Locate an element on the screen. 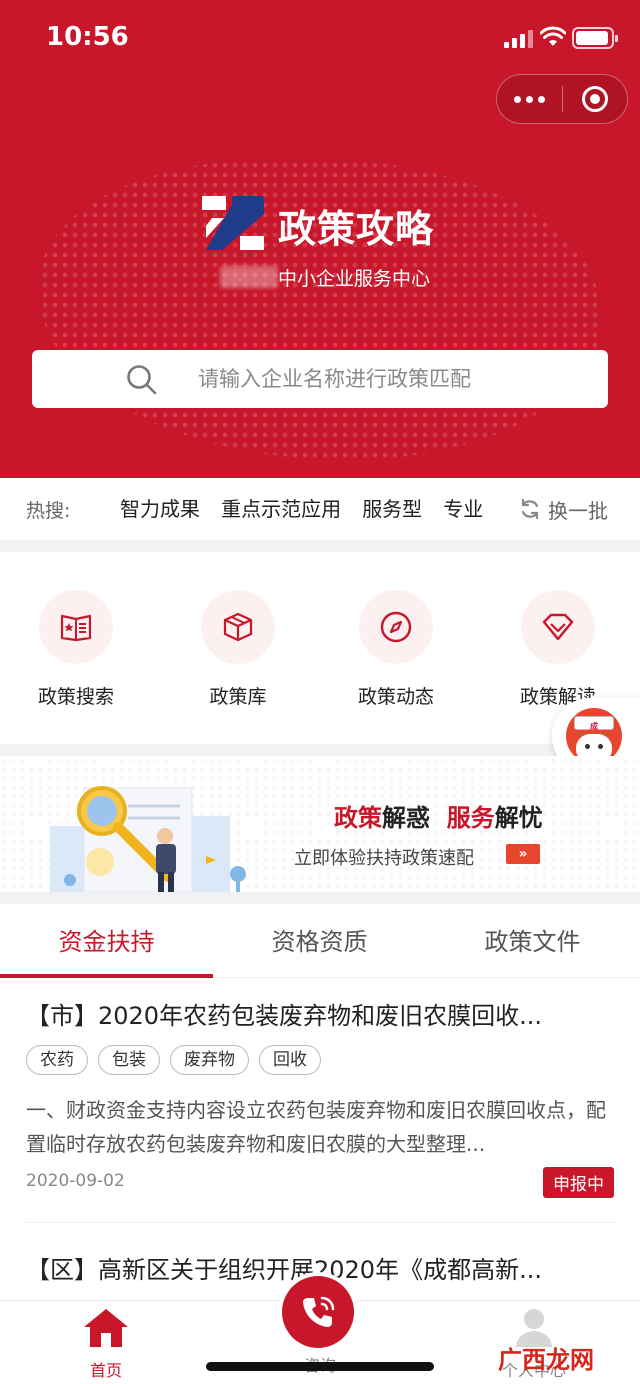 The width and height of the screenshot is (640, 1384). home-indicator is located at coordinates (320, 1366).